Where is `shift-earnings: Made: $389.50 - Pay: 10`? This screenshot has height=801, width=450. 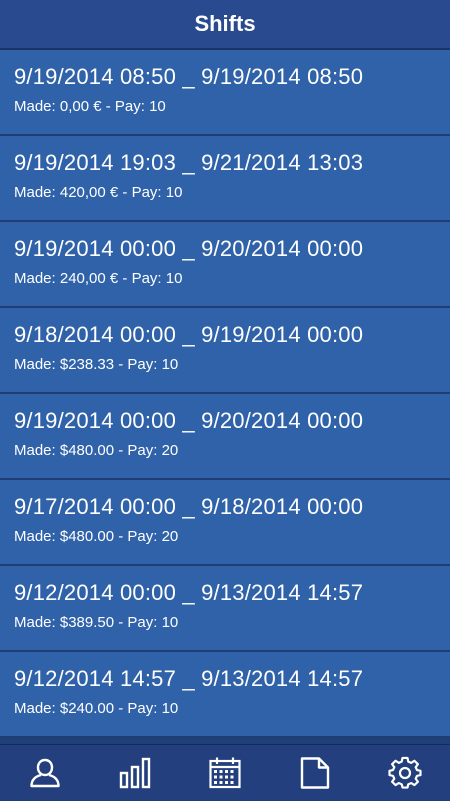
shift-earnings: Made: $389.50 - Pay: 10 is located at coordinates (96, 622).